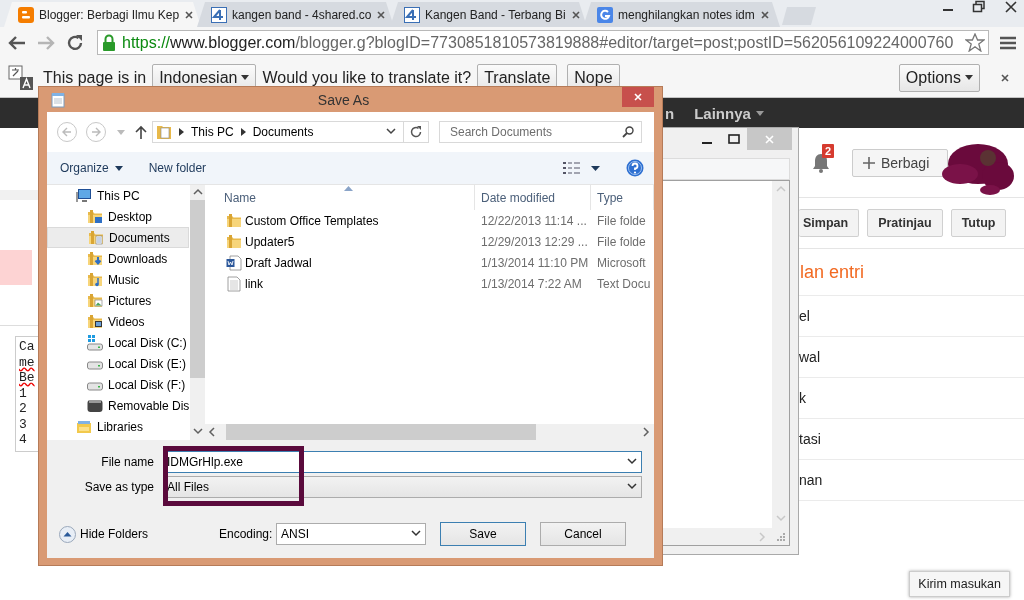 The height and width of the screenshot is (600, 1024). Describe the element at coordinates (670, 113) in the screenshot. I see `menu-item: n` at that location.